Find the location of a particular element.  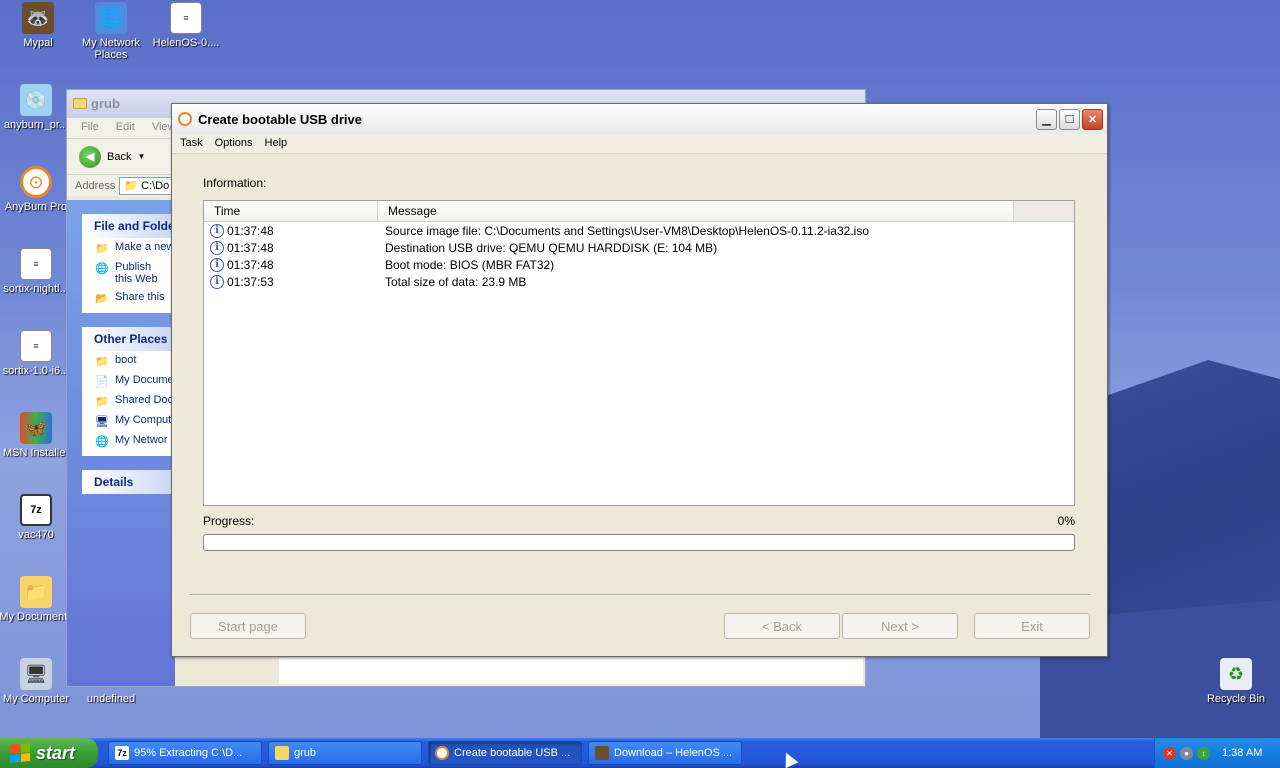

back-button: < Back is located at coordinates (782, 626).